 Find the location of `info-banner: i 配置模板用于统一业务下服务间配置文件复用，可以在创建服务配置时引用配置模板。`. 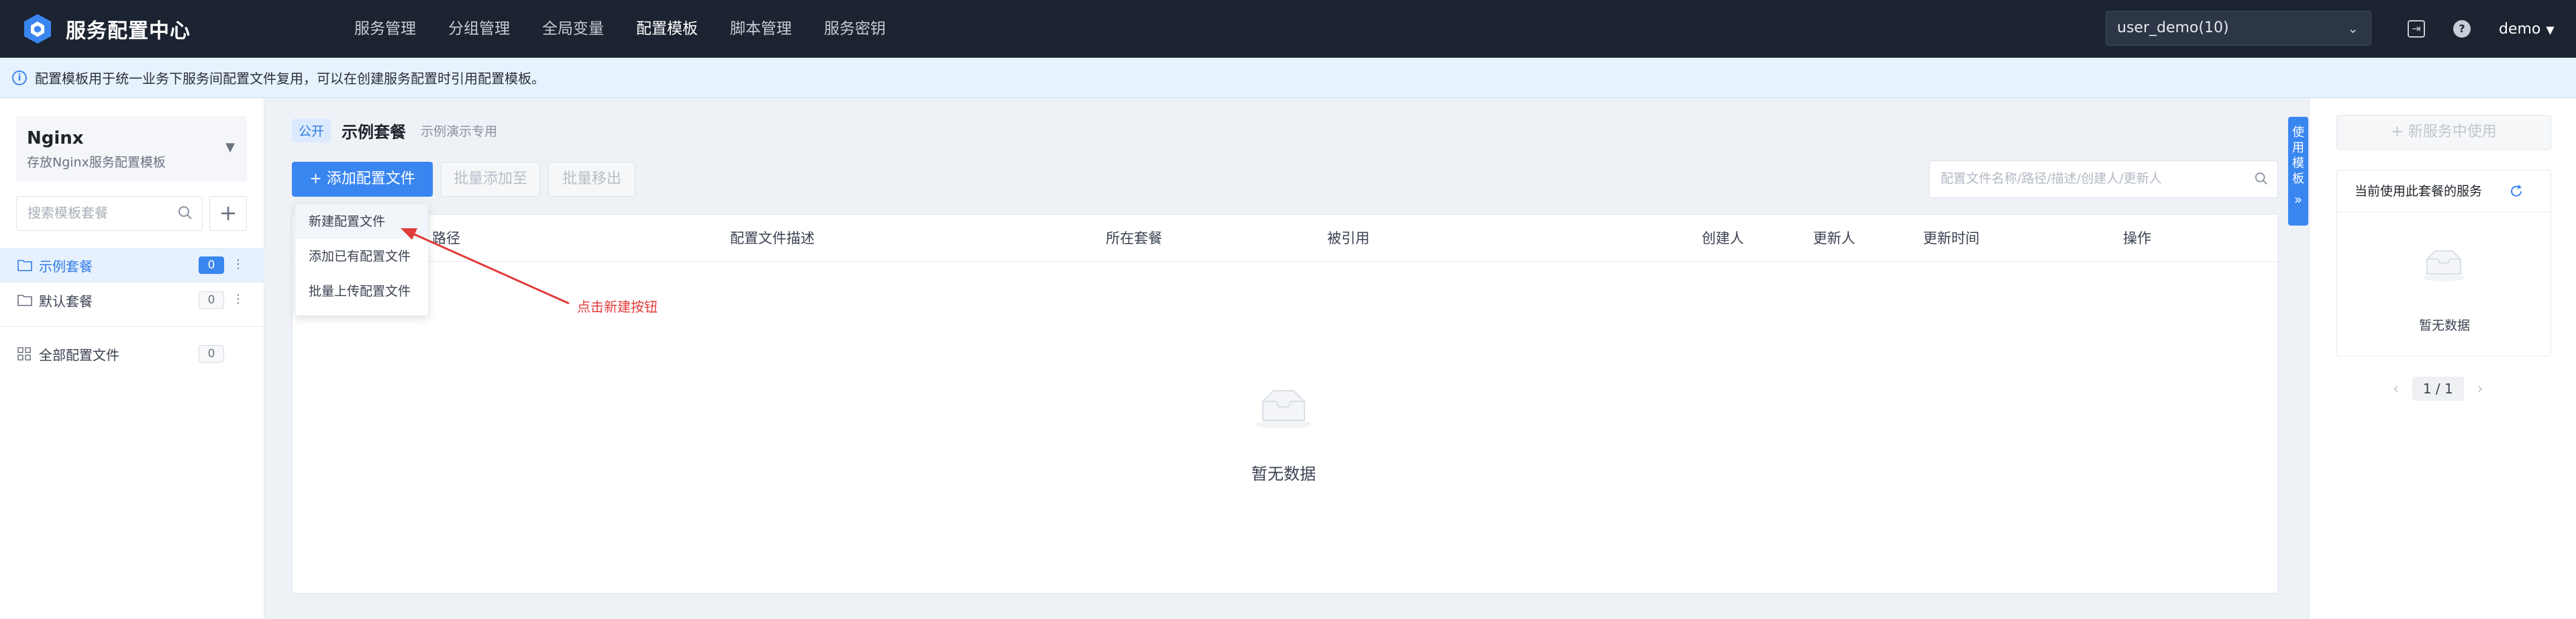

info-banner: i 配置模板用于统一业务下服务间配置文件复用，可以在创建服务配置时引用配置模板。 is located at coordinates (1288, 78).